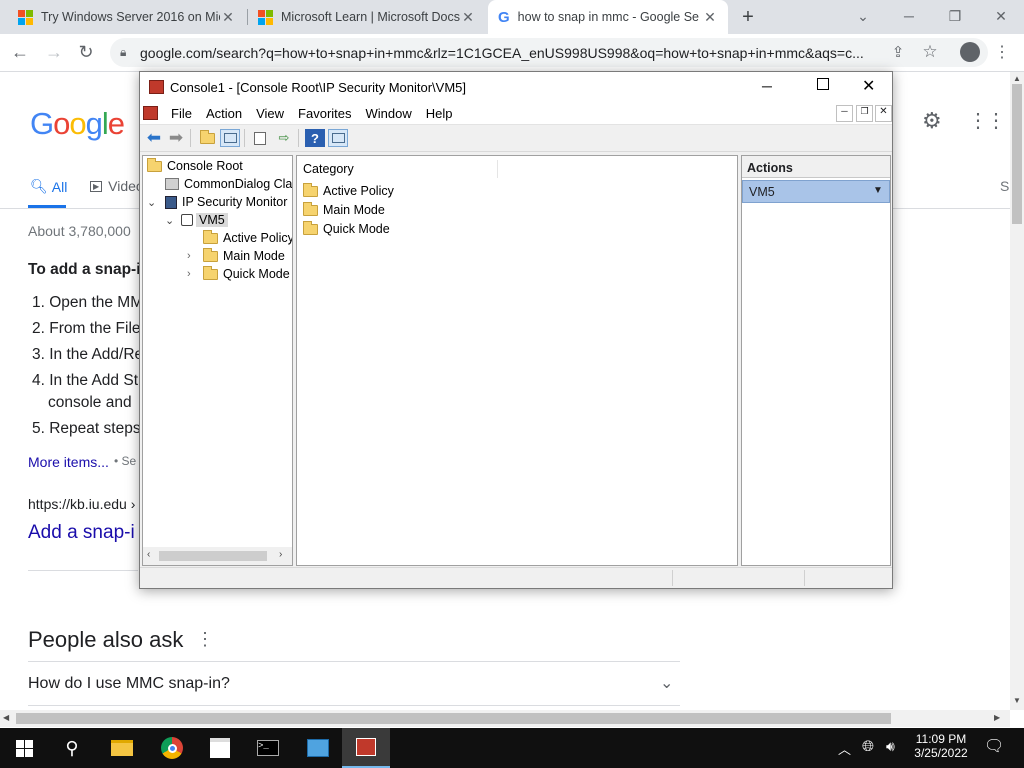 This screenshot has height=768, width=1024. What do you see at coordinates (81, 533) in the screenshot?
I see `result-title-link: Add a snap-i` at bounding box center [81, 533].